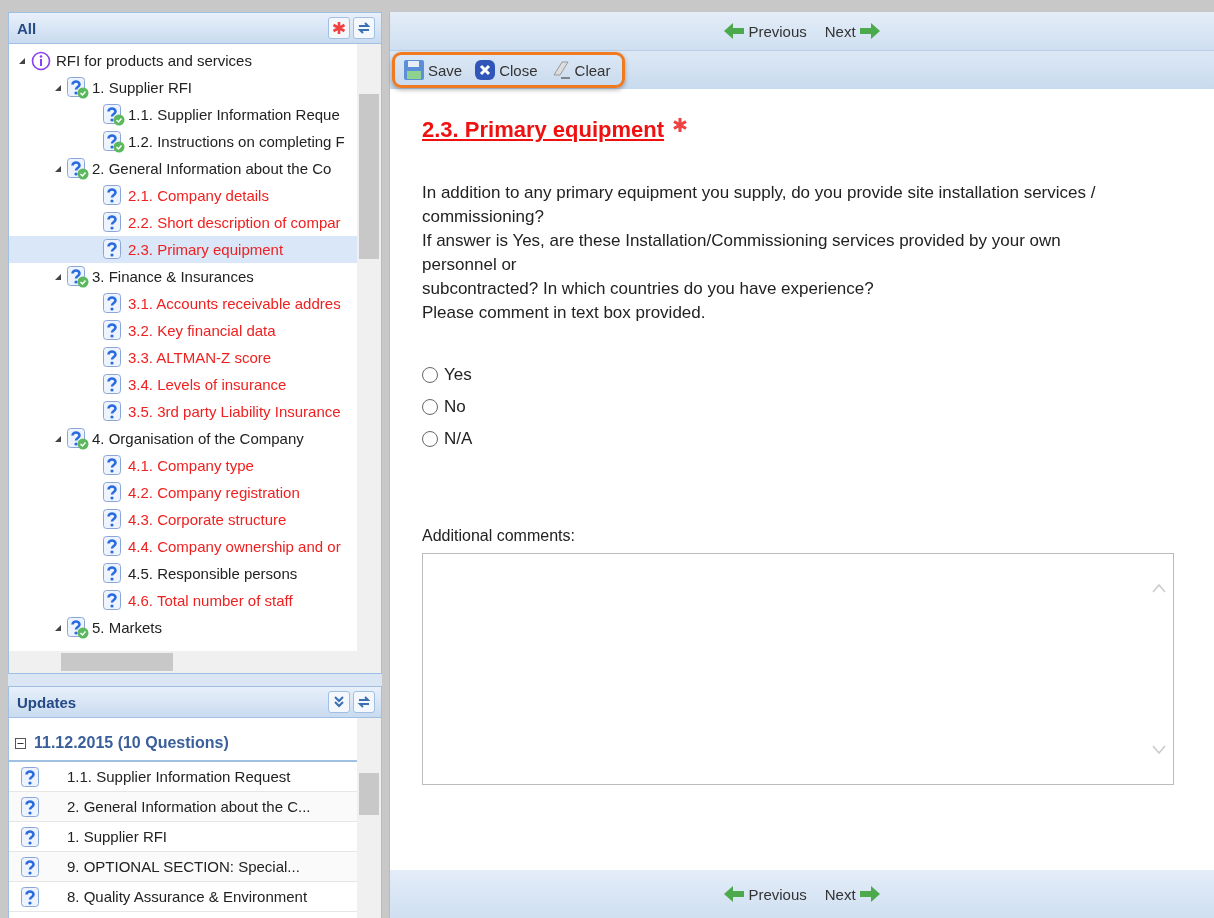 The image size is (1214, 918). I want to click on save-button: Save, so click(433, 70).